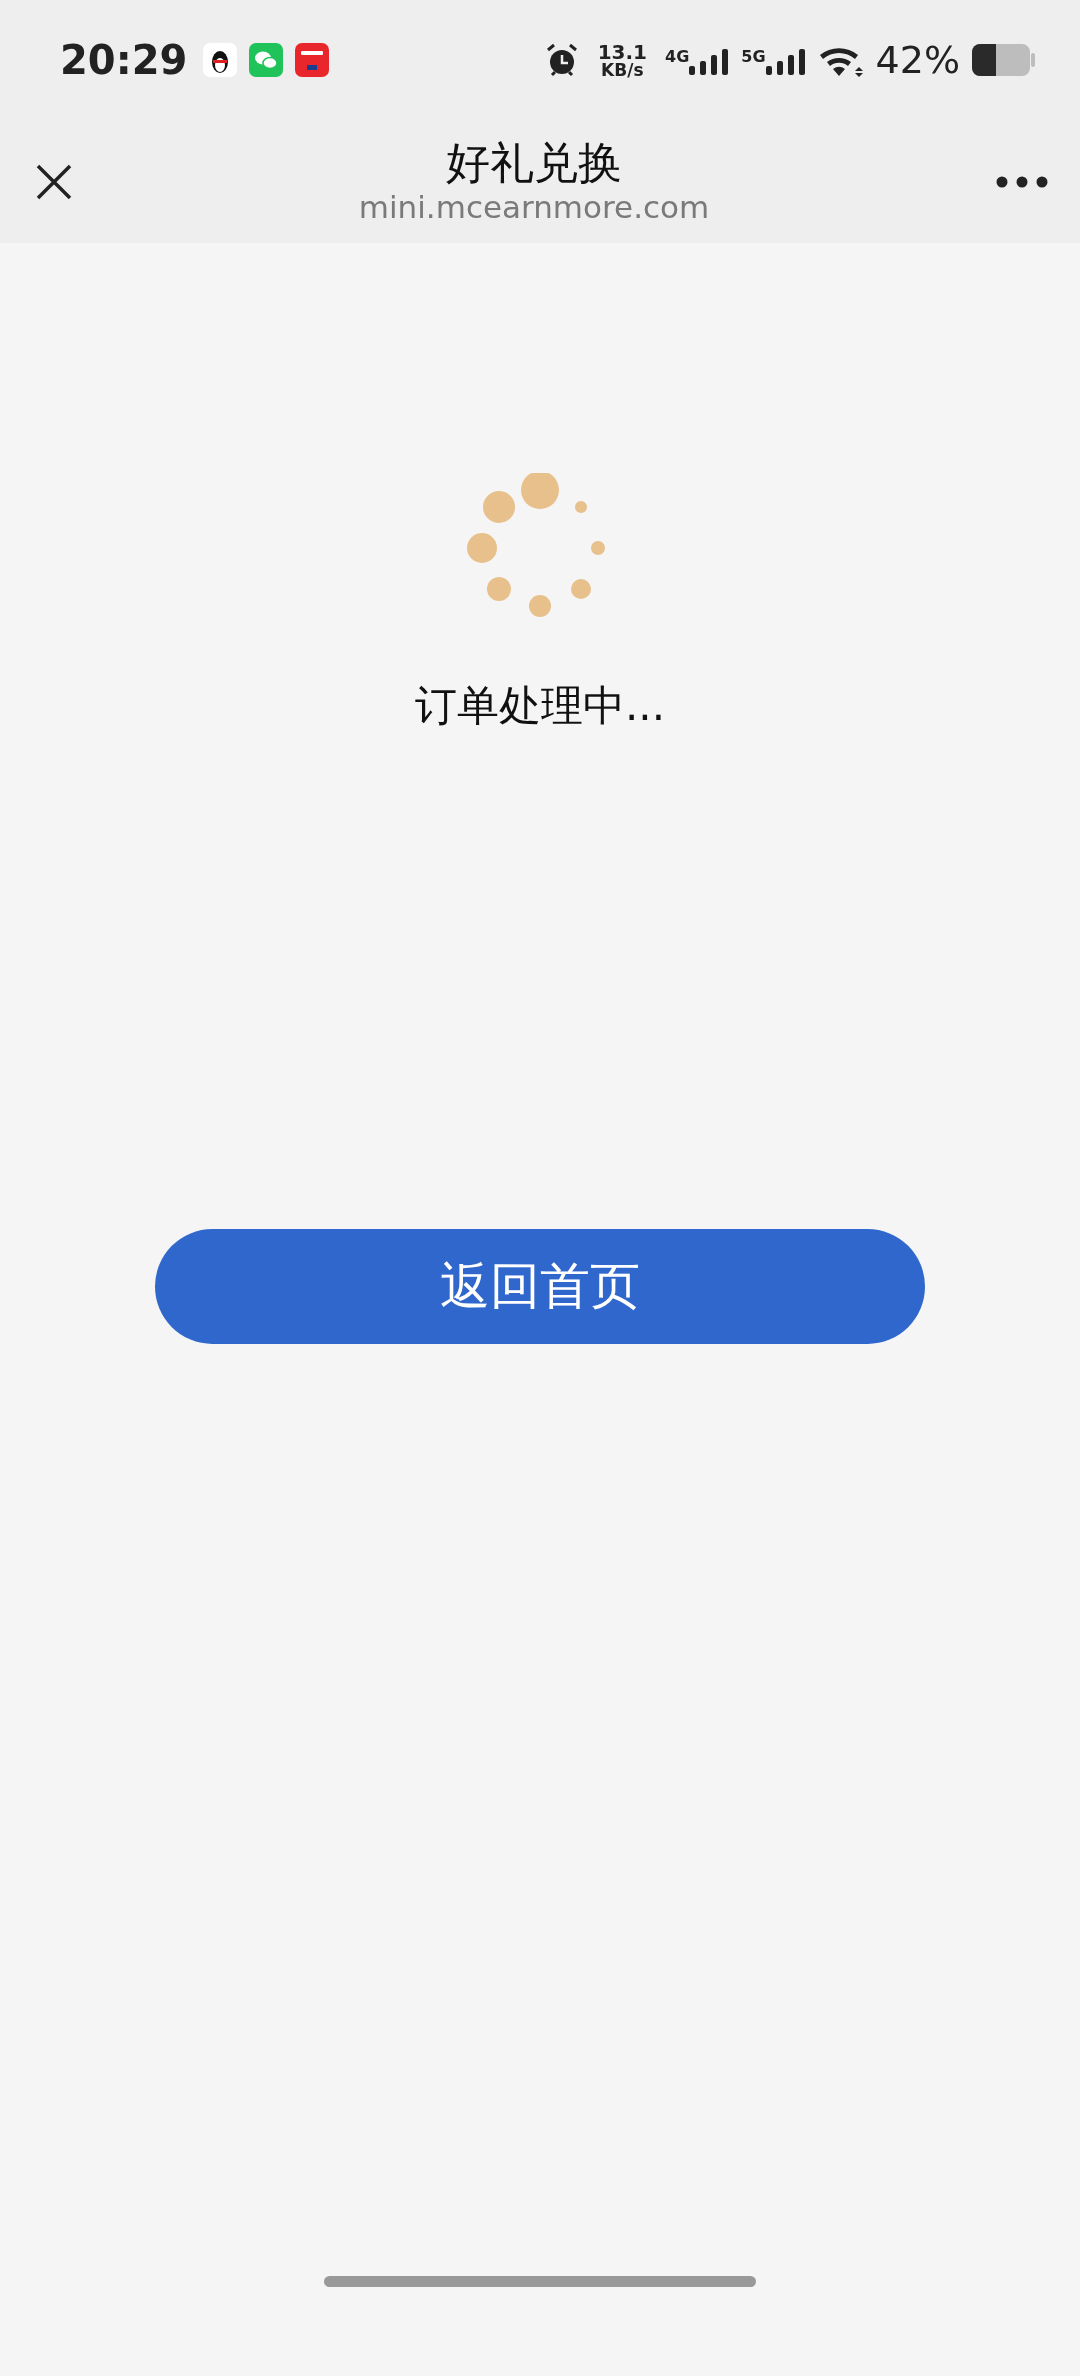 This screenshot has width=1080, height=2376. What do you see at coordinates (312, 60) in the screenshot?
I see `payment-app-icon` at bounding box center [312, 60].